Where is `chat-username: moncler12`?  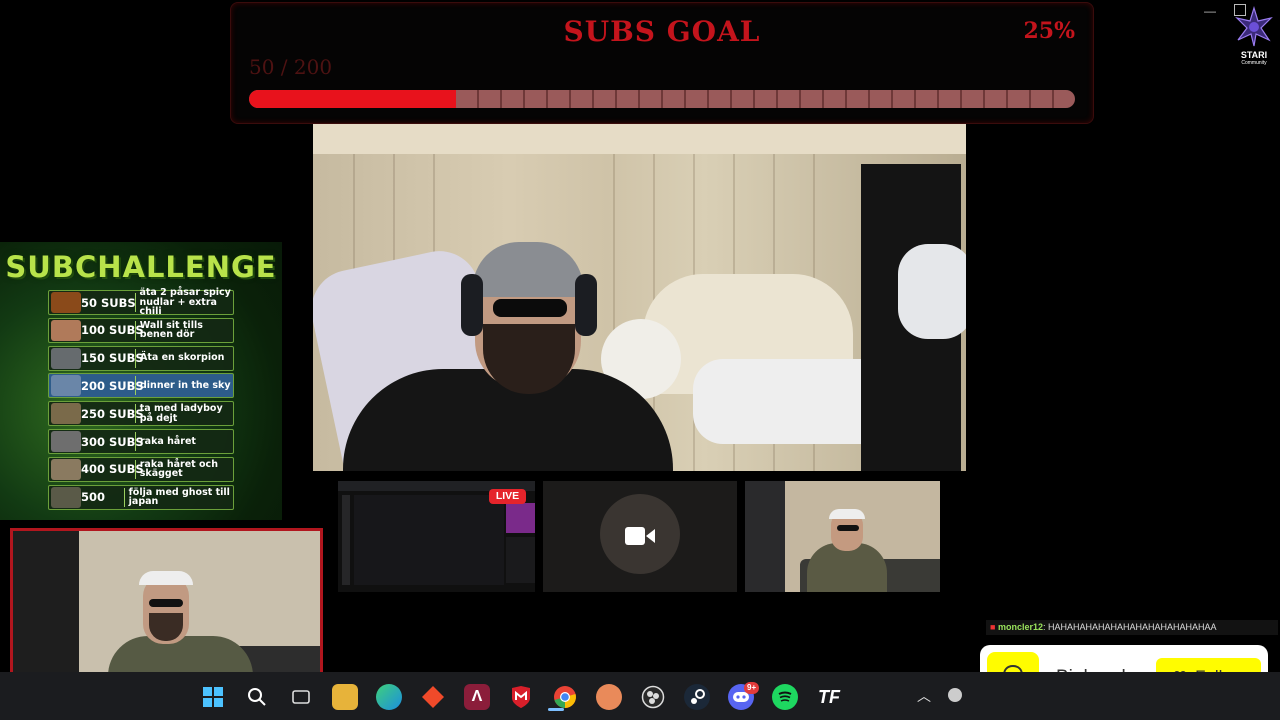 chat-username: moncler12 is located at coordinates (1020, 627).